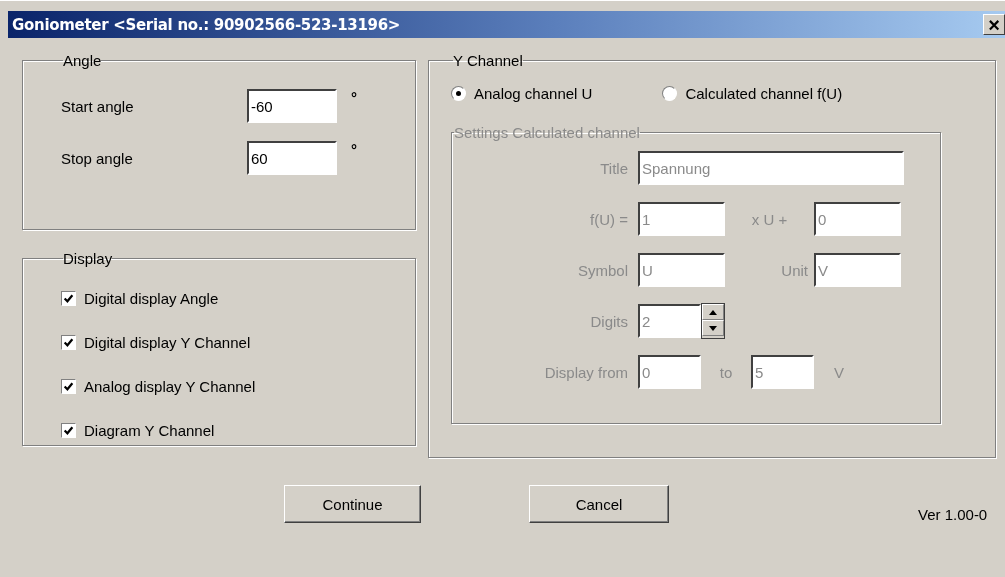 The height and width of the screenshot is (577, 1005). I want to click on close-button: ×, so click(994, 24).